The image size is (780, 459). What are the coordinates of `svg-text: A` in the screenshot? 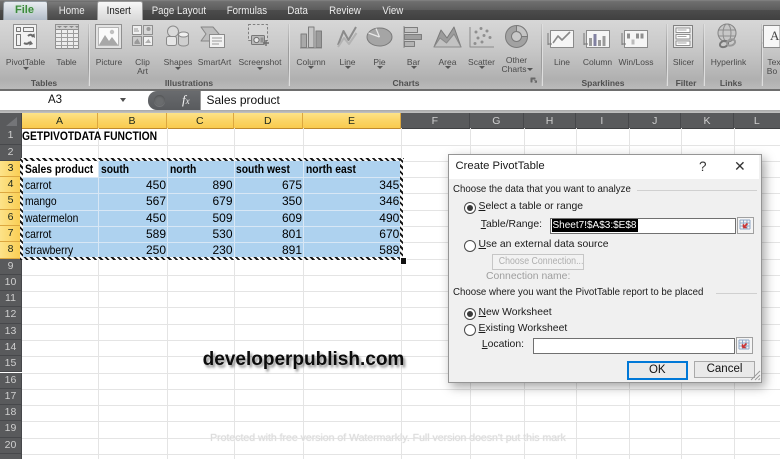 It's located at (775, 35).